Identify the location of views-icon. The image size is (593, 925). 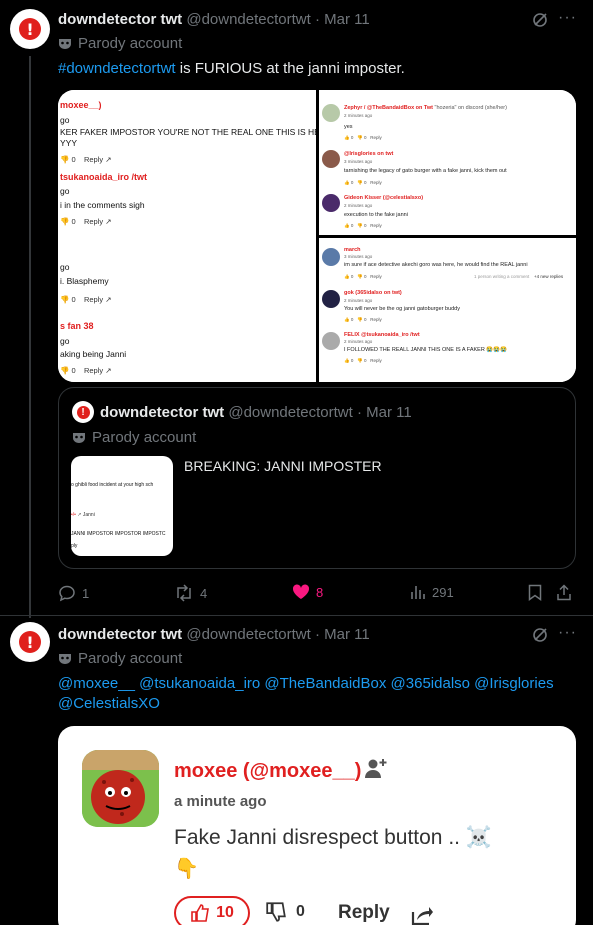
(418, 592).